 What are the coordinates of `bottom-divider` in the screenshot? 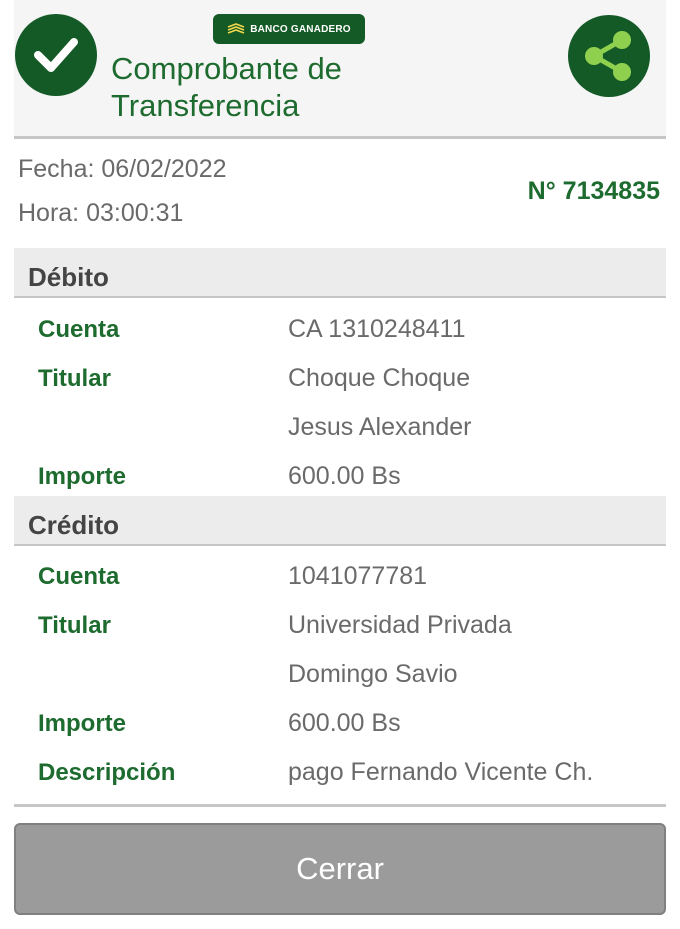 It's located at (340, 805).